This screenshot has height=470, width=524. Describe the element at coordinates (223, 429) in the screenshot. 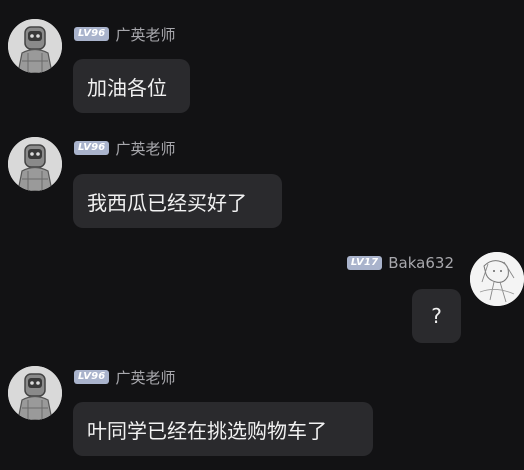

I see `message-bubble: 叶同学已经在挑选购物车了` at that location.